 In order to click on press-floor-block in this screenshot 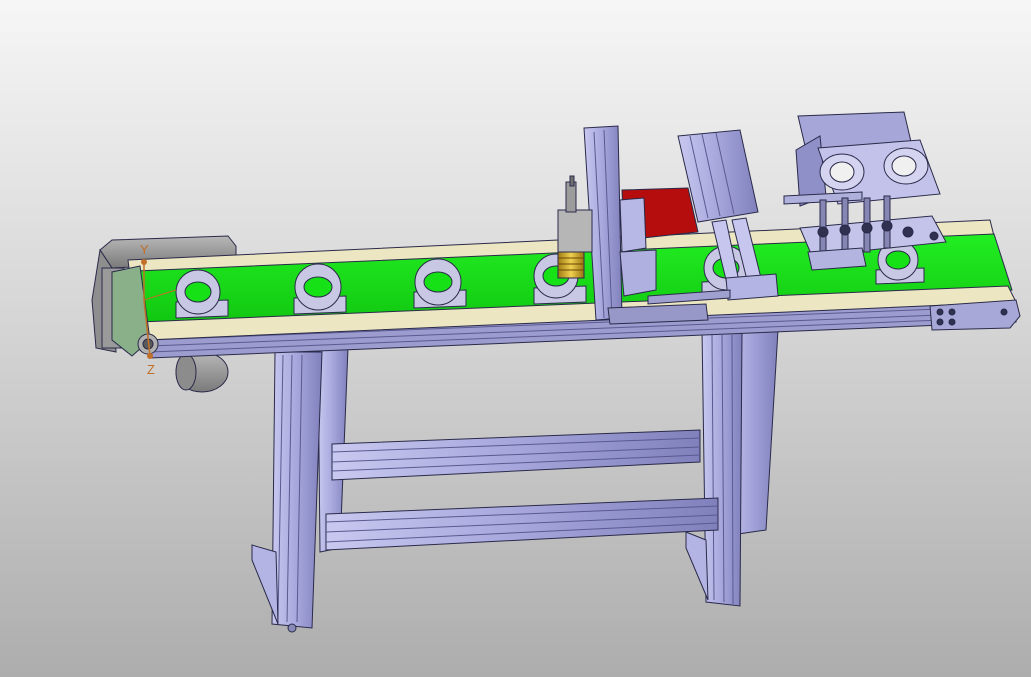, I will do `click(658, 314)`.